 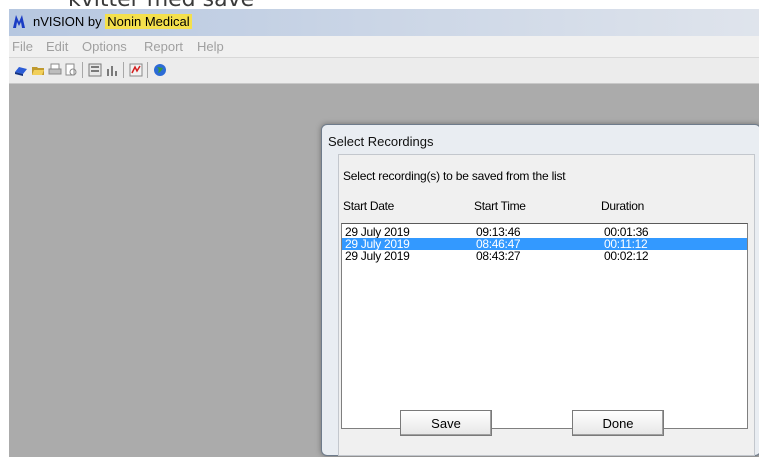 I want to click on save-button: Save, so click(x=446, y=423).